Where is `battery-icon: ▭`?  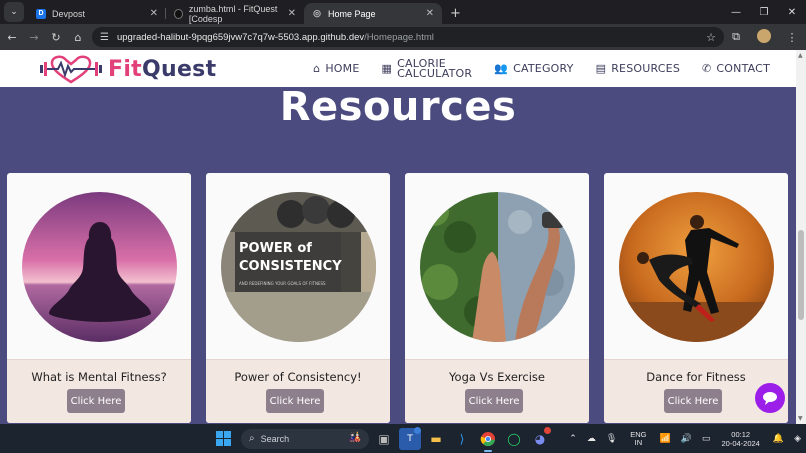
battery-icon: ▭ is located at coordinates (706, 438).